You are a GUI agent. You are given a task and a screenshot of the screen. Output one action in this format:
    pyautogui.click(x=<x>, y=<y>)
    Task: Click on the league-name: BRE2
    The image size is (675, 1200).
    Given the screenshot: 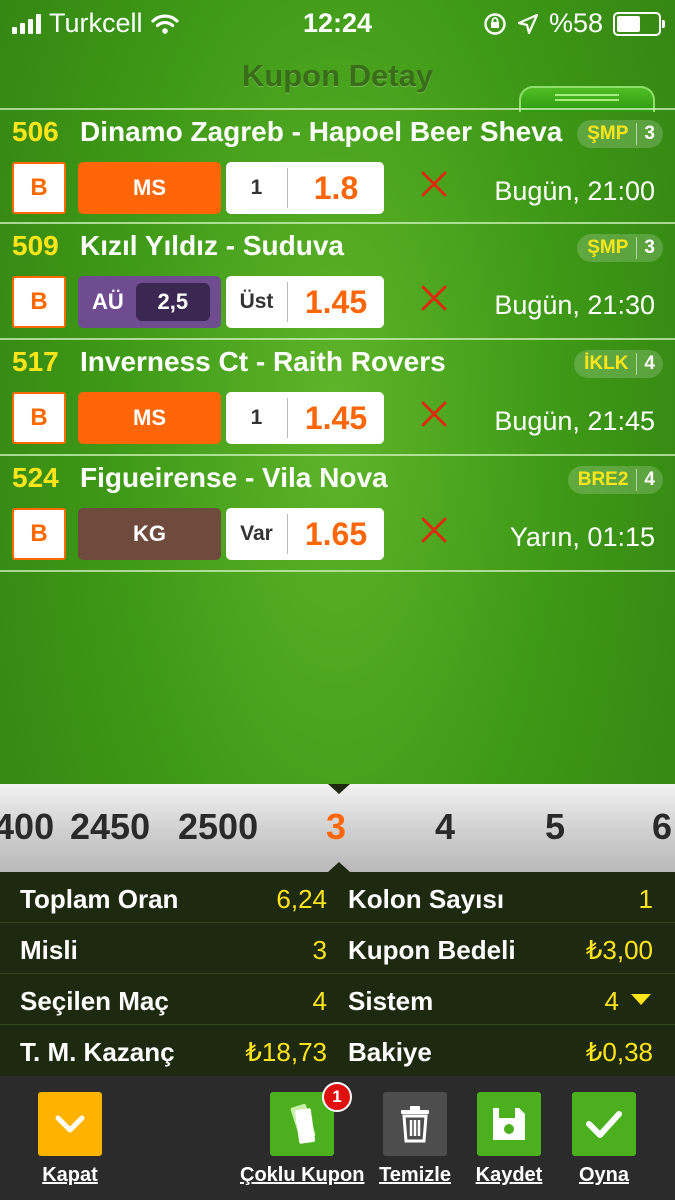 What is the action you would take?
    pyautogui.click(x=608, y=480)
    